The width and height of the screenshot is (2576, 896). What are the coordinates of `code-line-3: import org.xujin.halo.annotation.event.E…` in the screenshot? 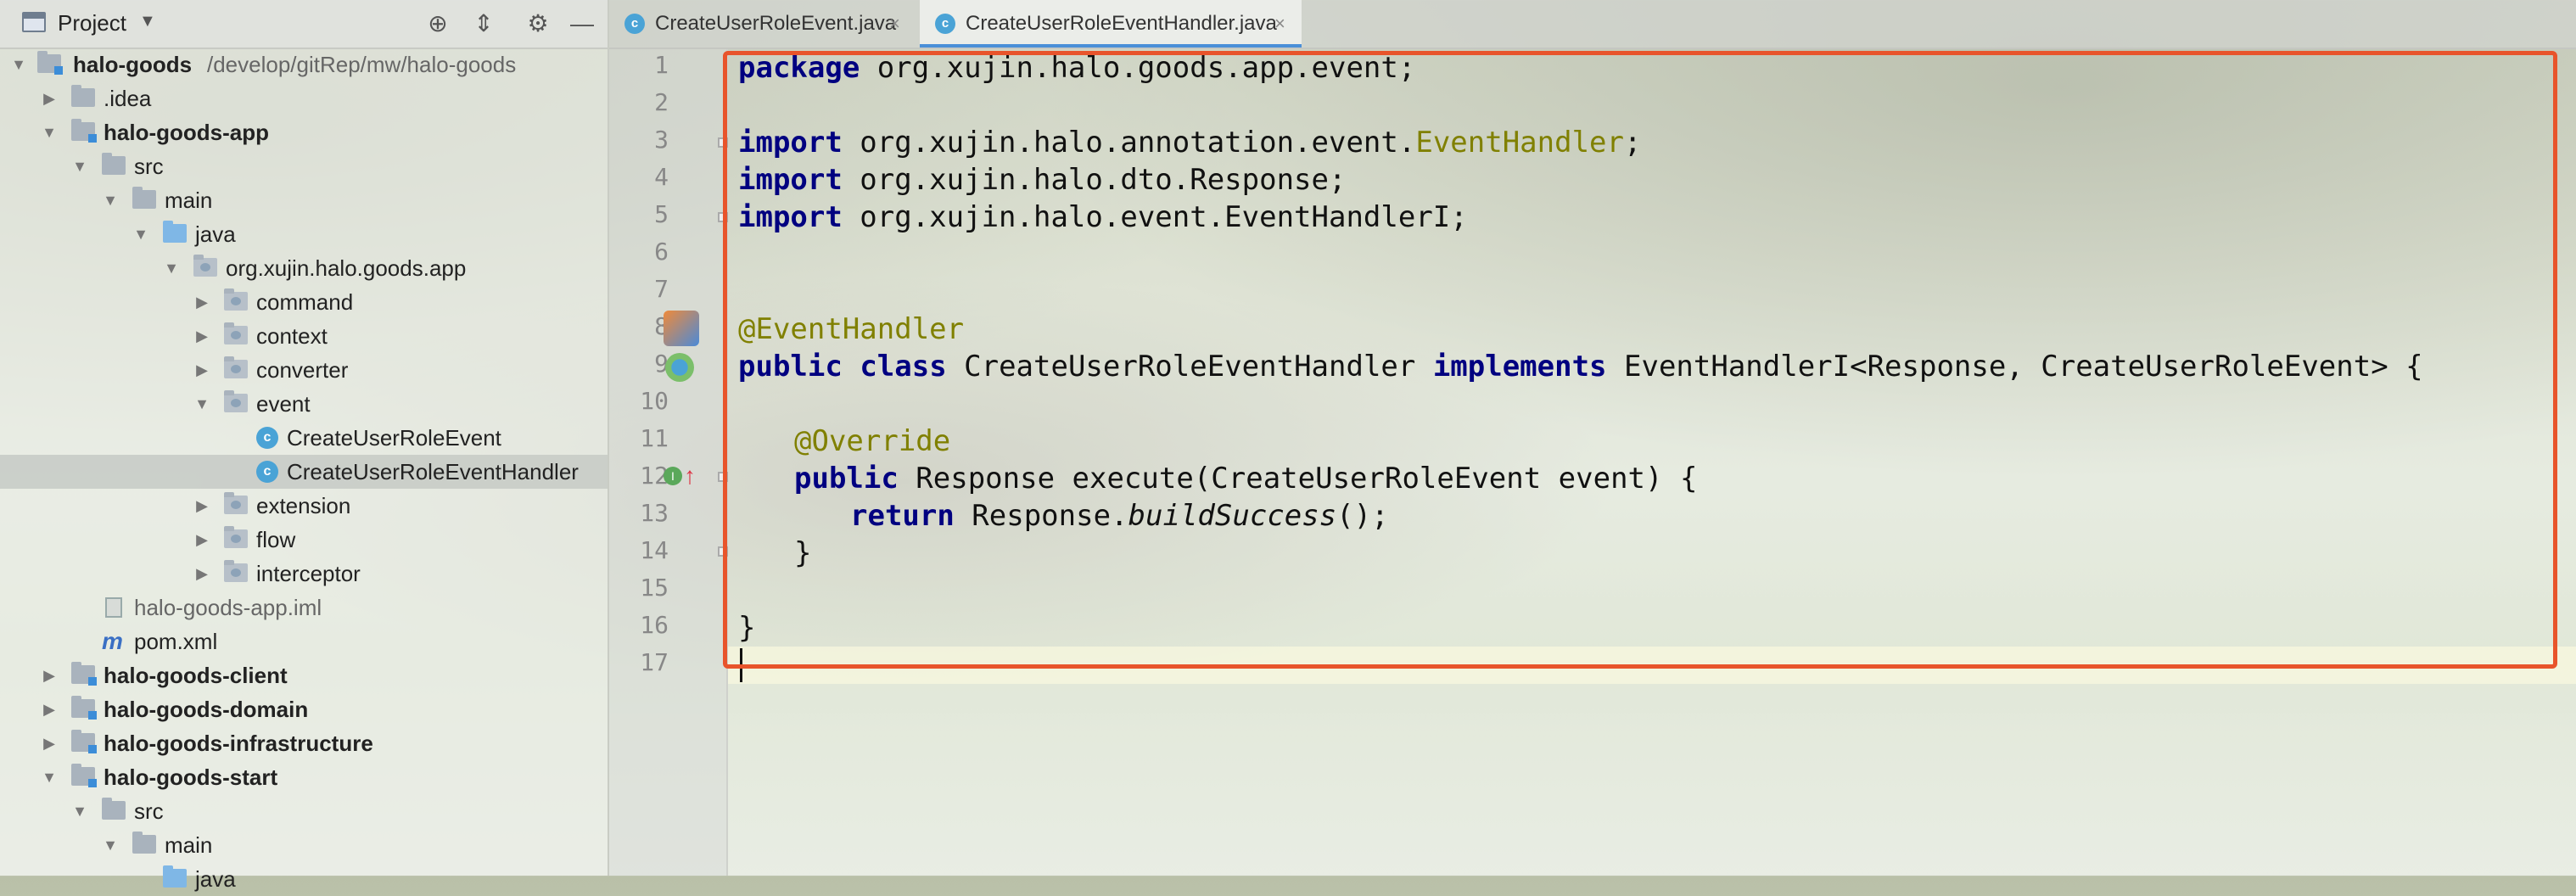 It's located at (1189, 143).